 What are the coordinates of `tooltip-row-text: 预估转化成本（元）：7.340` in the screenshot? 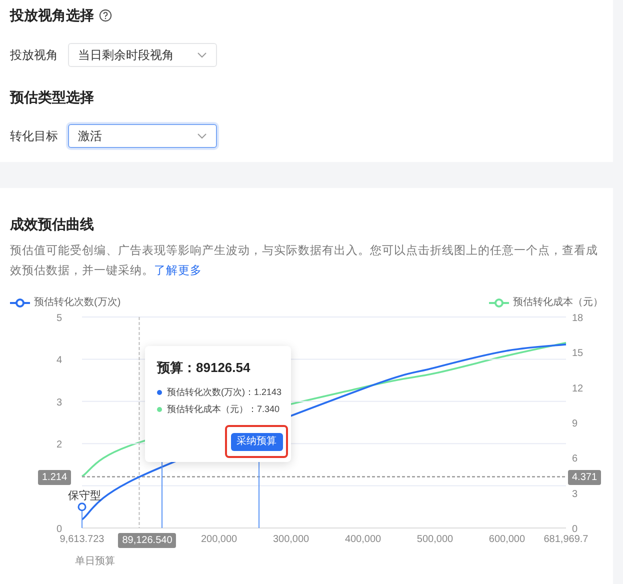 It's located at (223, 409).